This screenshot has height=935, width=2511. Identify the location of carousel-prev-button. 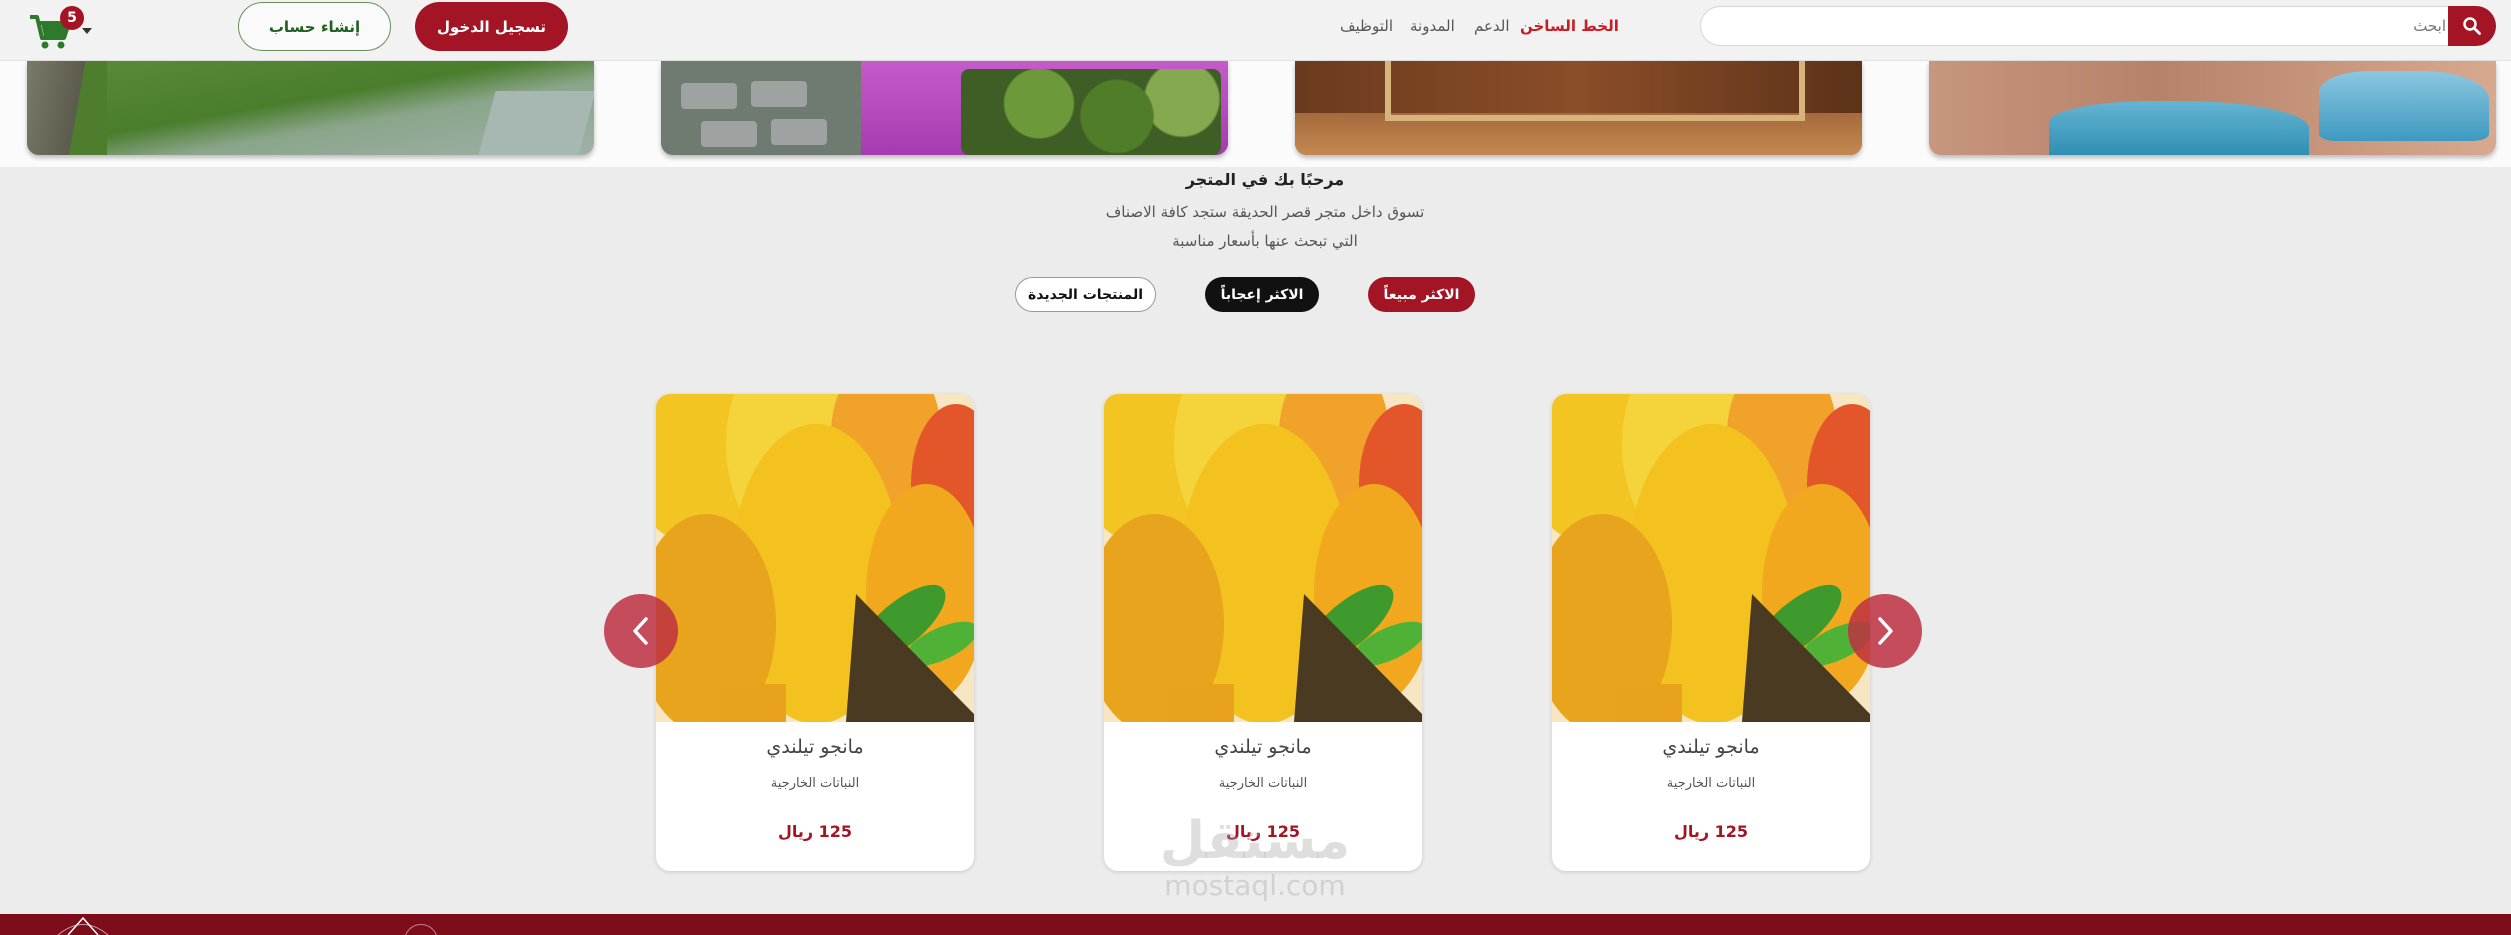
(641, 631).